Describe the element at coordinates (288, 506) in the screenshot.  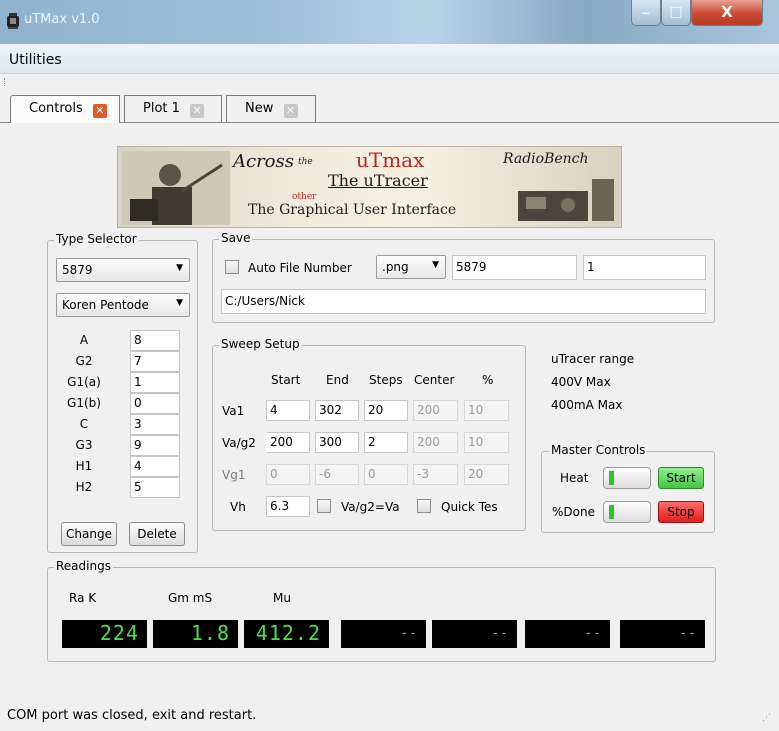
I see `vh-field: 6.3` at that location.